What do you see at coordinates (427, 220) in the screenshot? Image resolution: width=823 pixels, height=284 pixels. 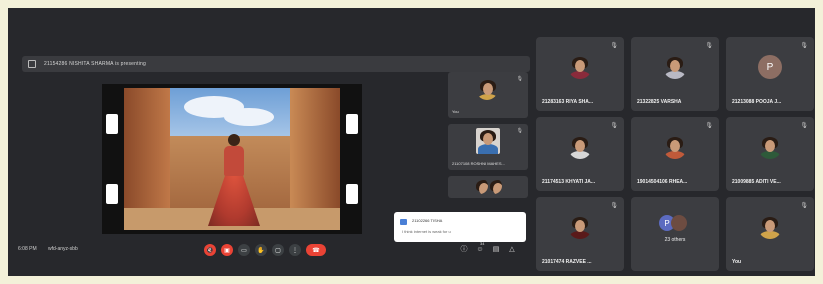 I see `chat-sender: 21102266 TISHA` at bounding box center [427, 220].